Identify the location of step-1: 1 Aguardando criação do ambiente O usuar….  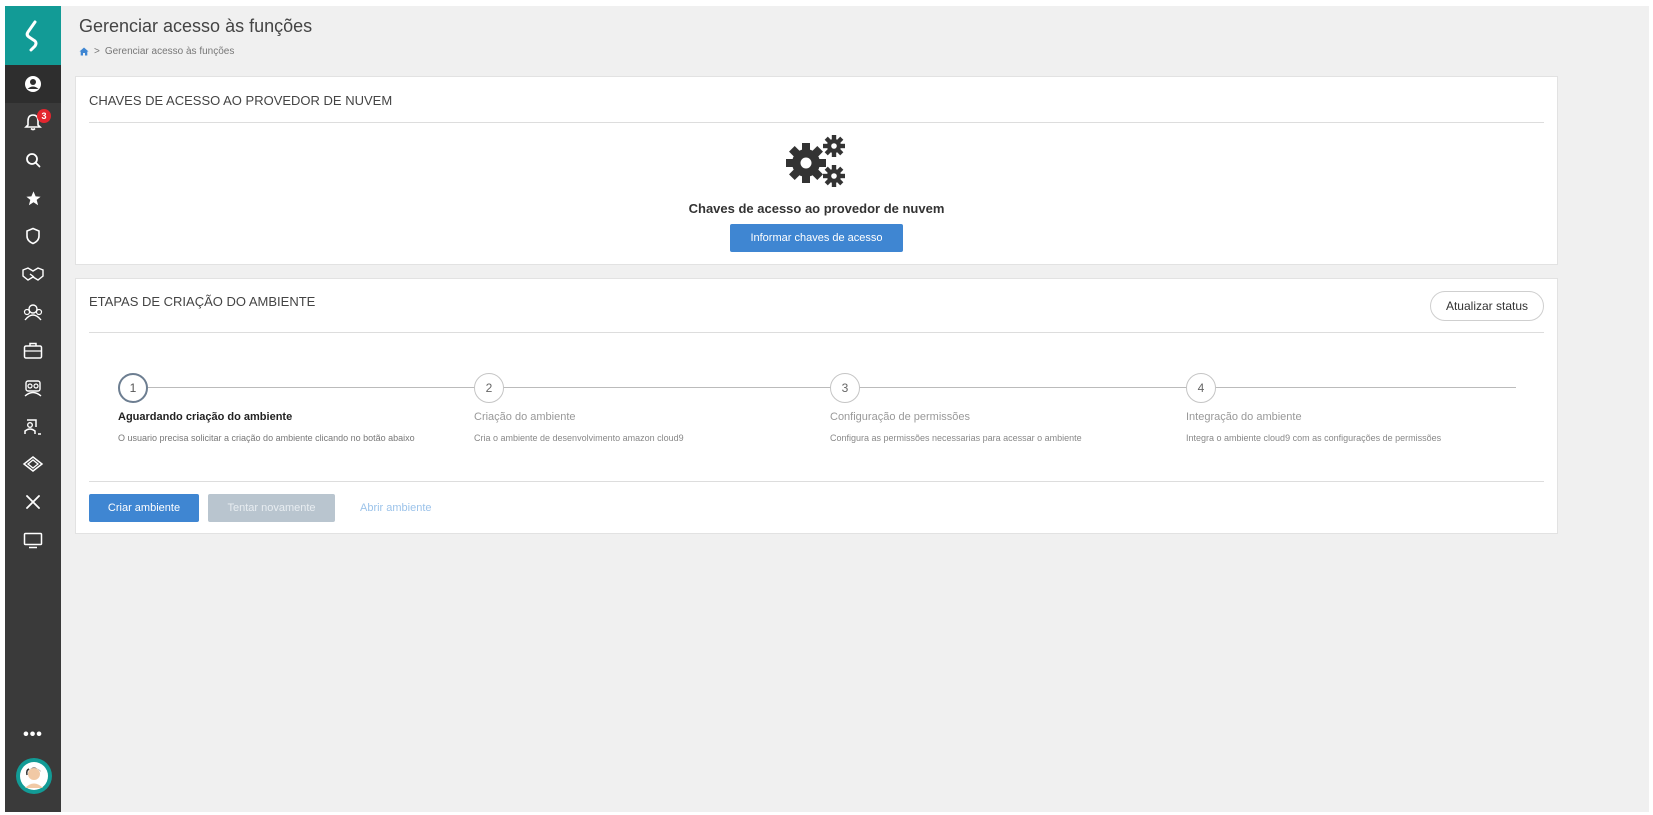
(298, 408).